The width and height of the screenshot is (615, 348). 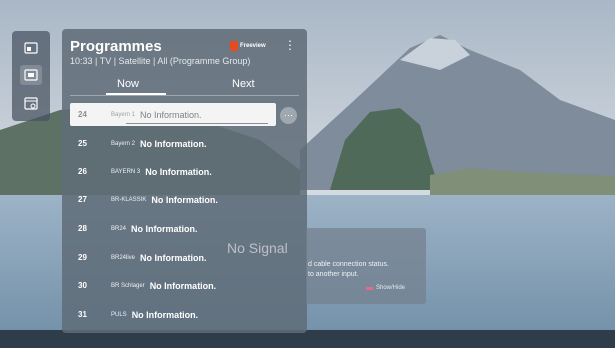 I want to click on channel-name: Bayern 1, so click(x=123, y=114).